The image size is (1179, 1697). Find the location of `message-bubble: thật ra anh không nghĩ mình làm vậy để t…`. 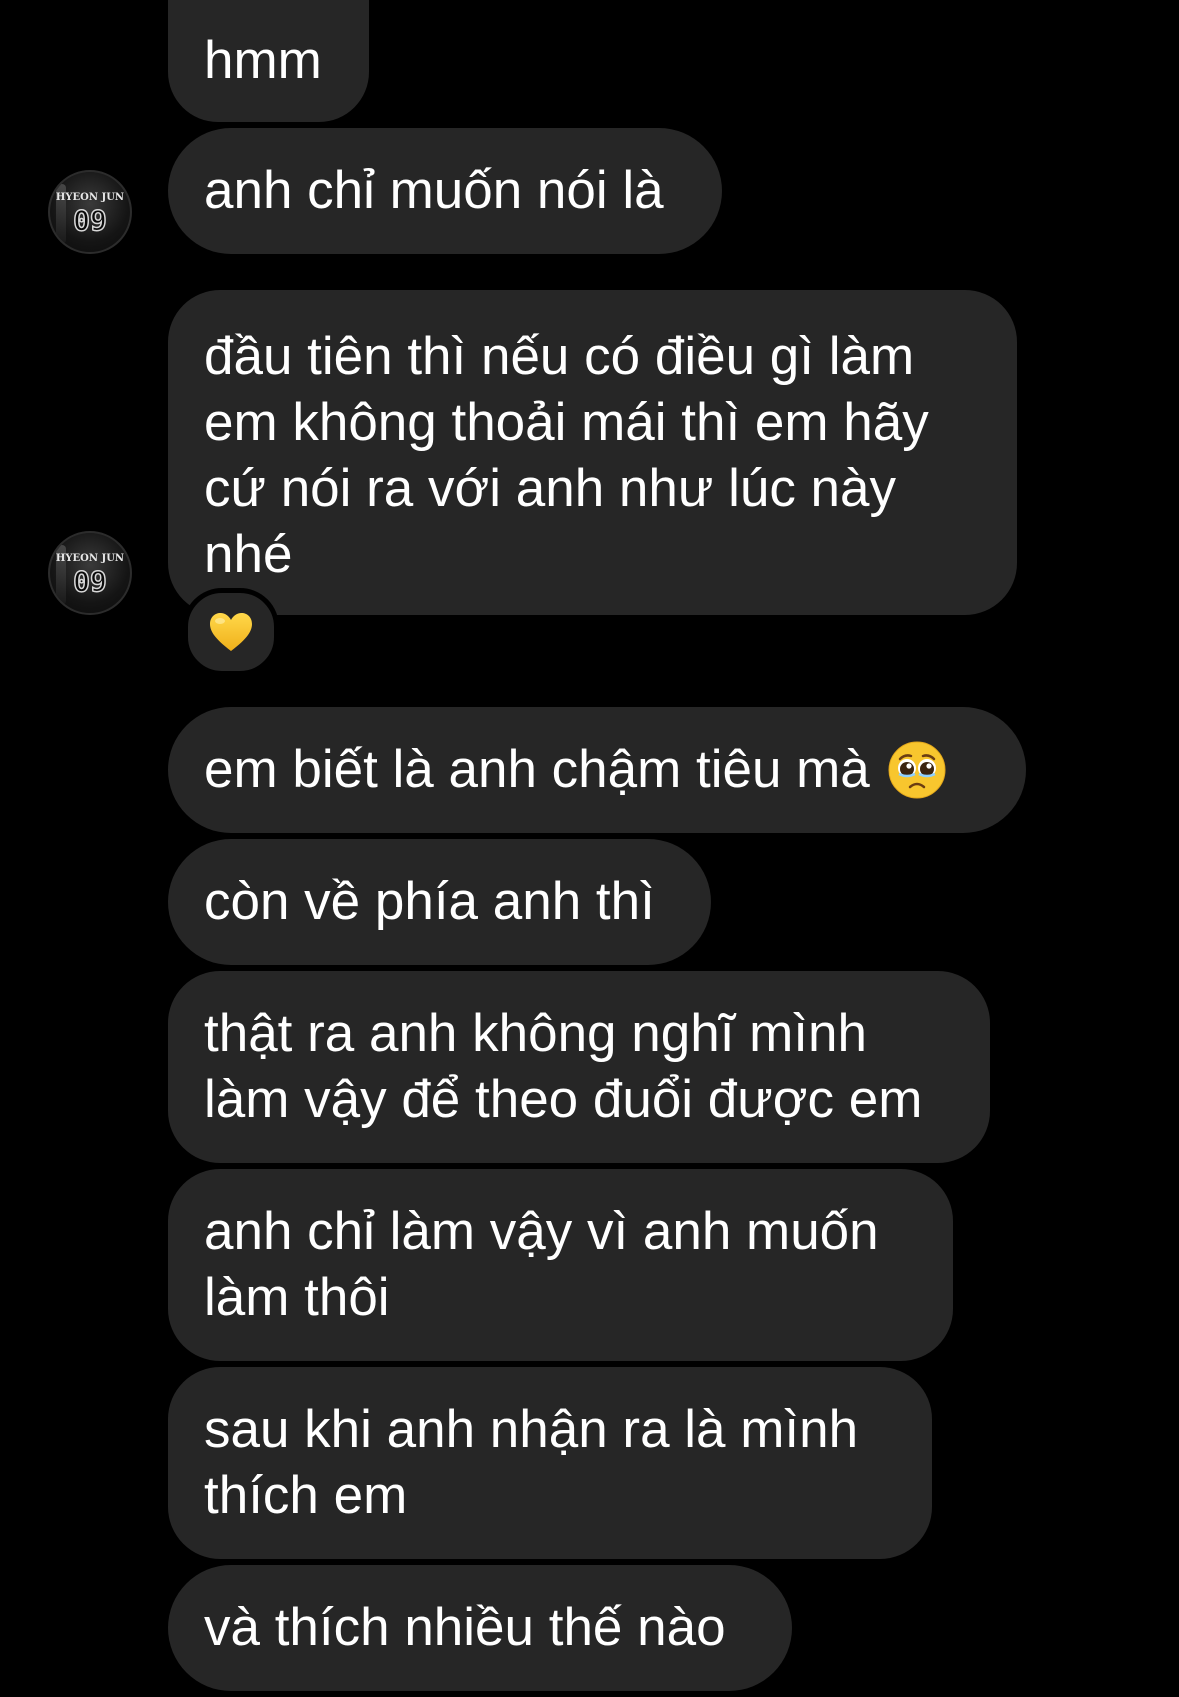

message-bubble: thật ra anh không nghĩ mình làm vậy để t… is located at coordinates (579, 1067).